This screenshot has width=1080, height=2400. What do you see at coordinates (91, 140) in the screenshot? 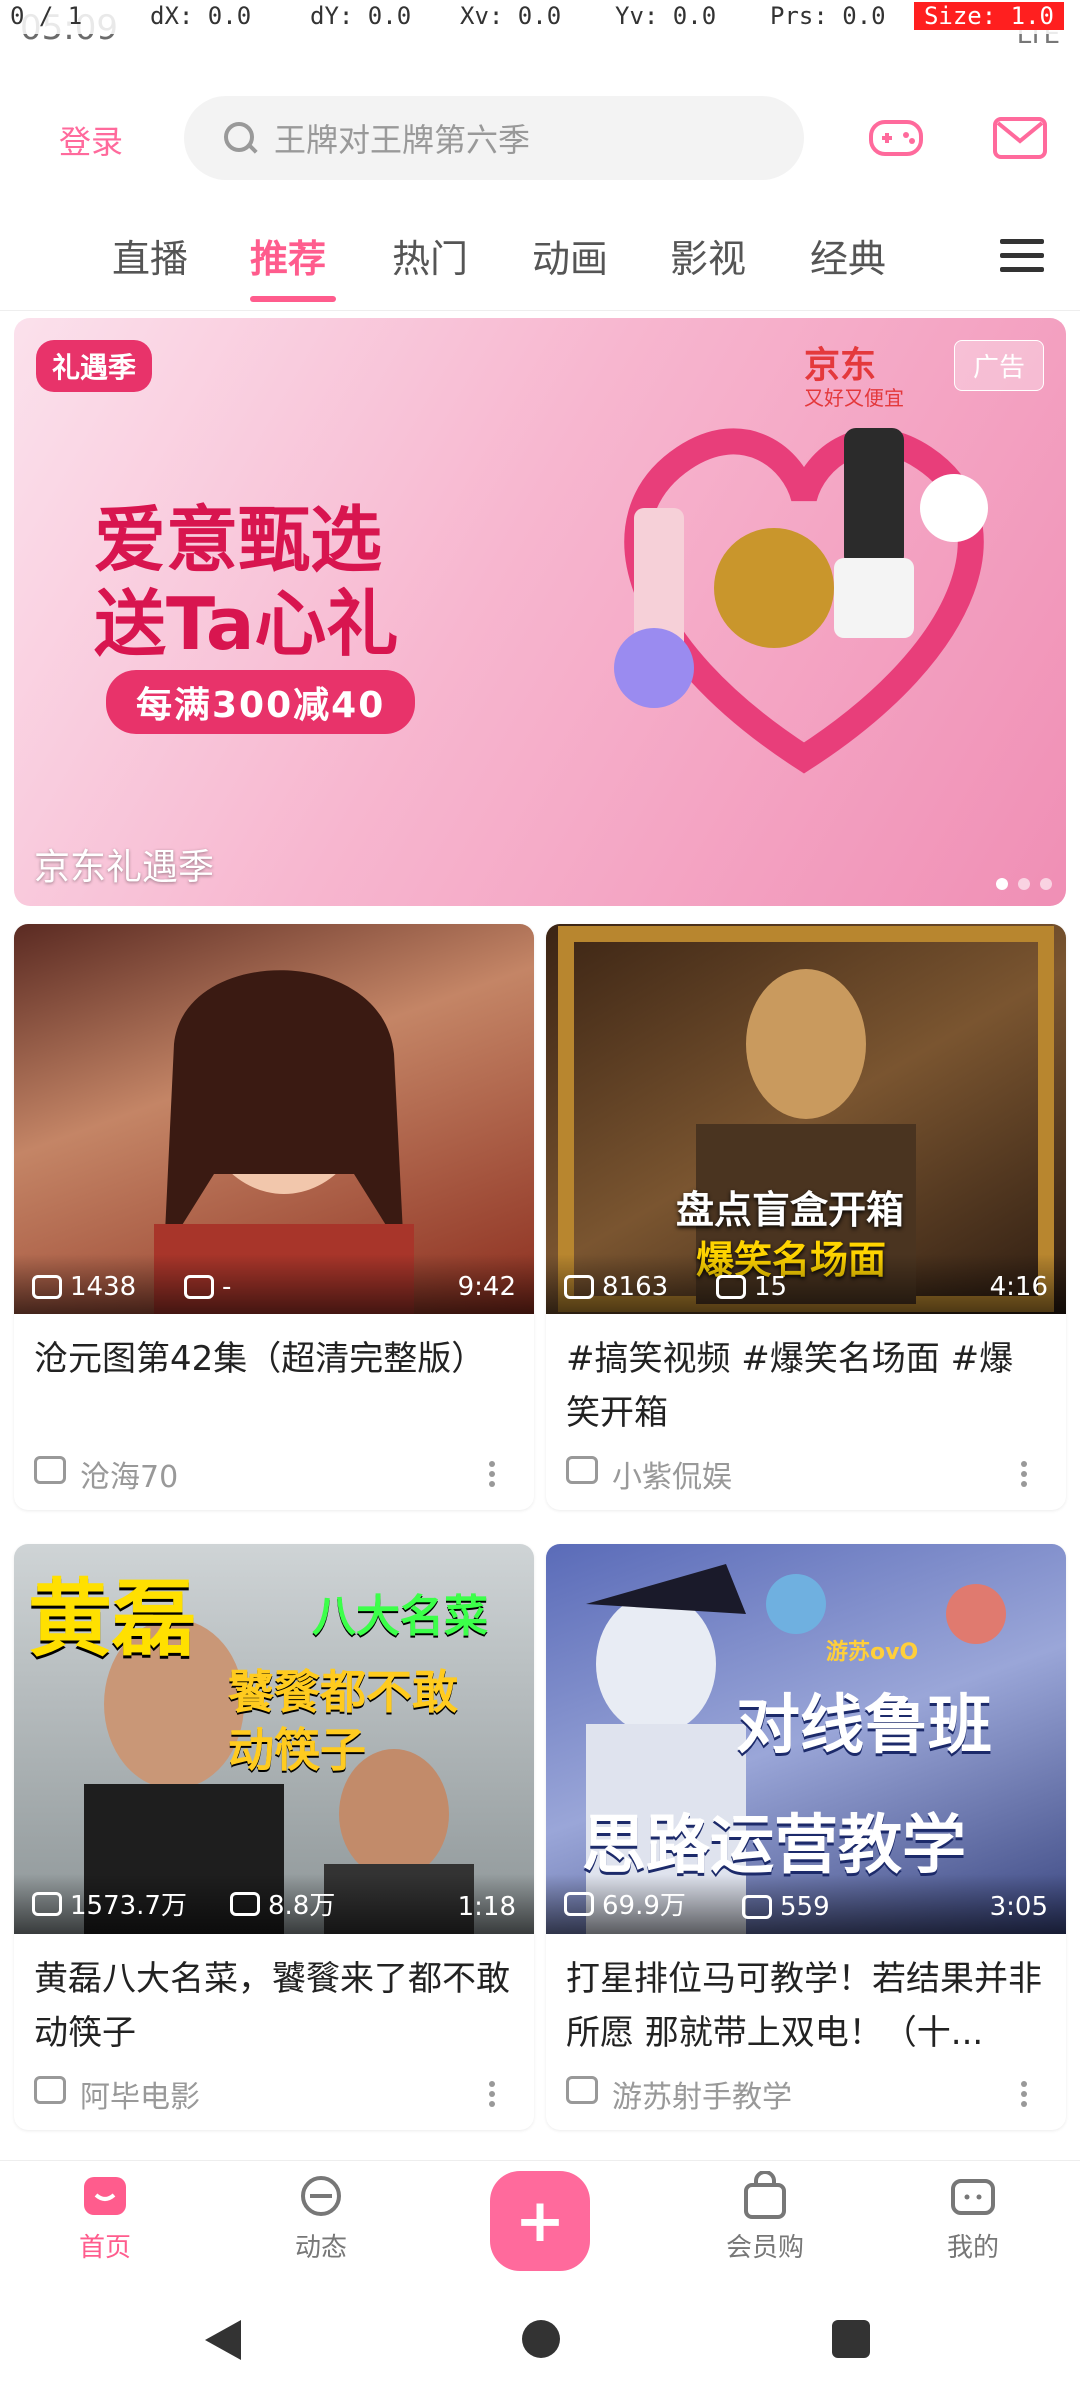
I see `login-button: 登录` at bounding box center [91, 140].